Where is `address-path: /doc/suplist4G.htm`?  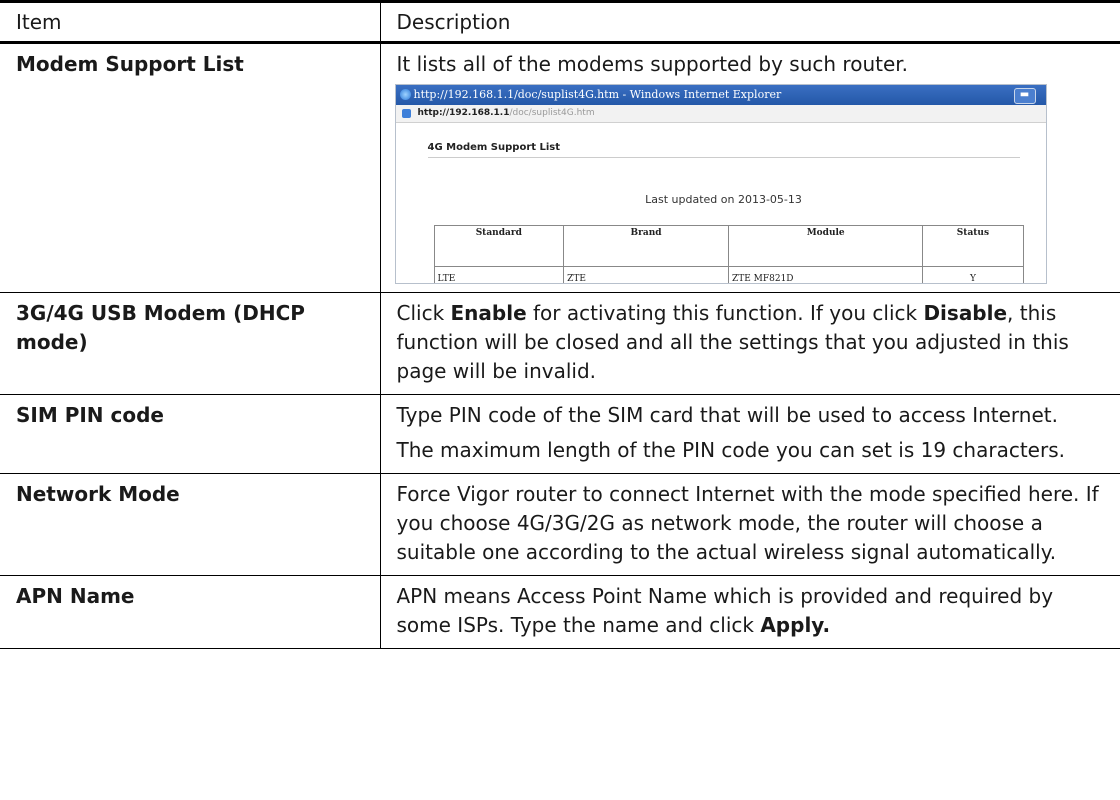 address-path: /doc/suplist4G.htm is located at coordinates (552, 113).